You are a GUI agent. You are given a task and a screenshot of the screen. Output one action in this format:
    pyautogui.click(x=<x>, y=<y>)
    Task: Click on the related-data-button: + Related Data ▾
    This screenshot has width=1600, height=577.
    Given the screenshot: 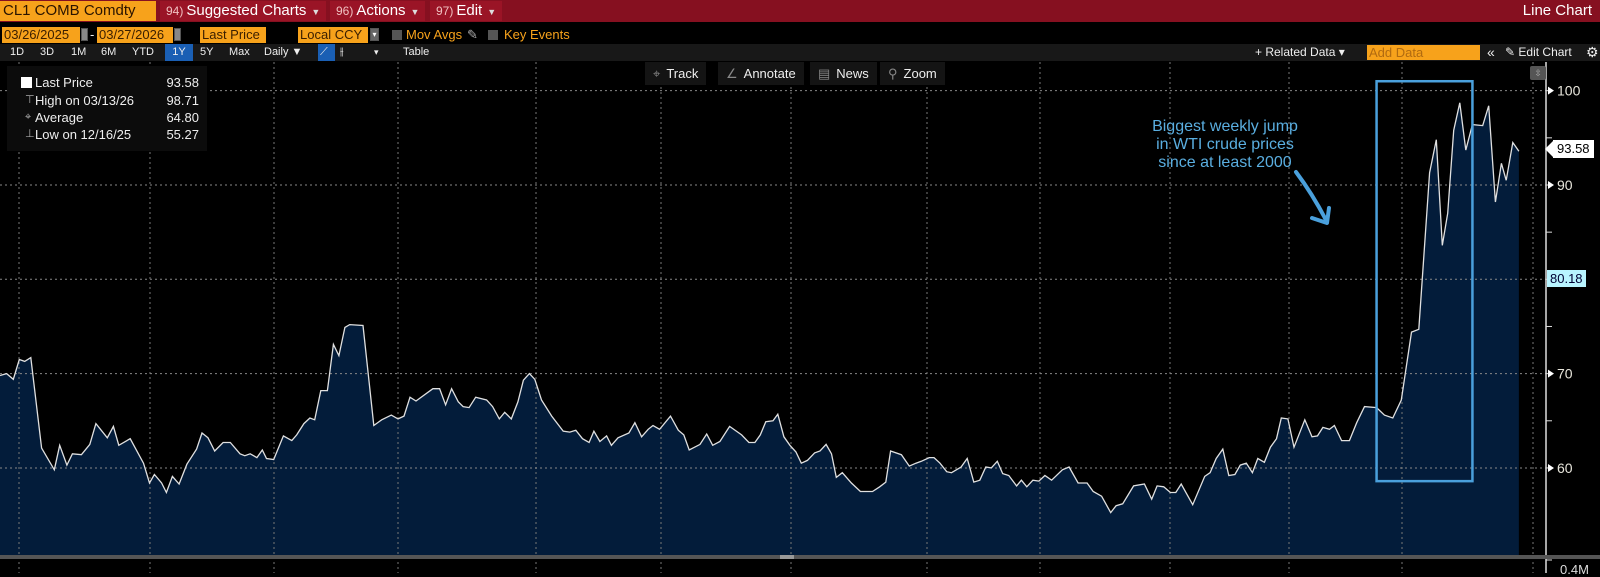 What is the action you would take?
    pyautogui.click(x=1300, y=52)
    